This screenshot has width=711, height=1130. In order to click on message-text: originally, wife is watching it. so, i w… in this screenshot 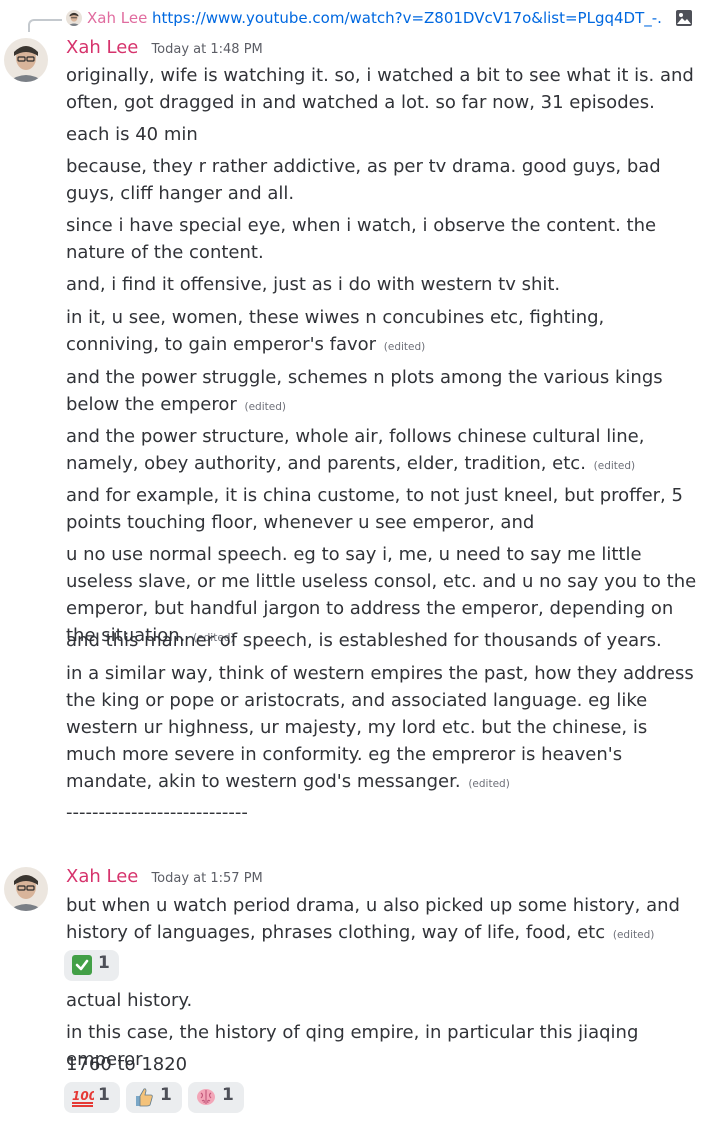, I will do `click(380, 89)`.